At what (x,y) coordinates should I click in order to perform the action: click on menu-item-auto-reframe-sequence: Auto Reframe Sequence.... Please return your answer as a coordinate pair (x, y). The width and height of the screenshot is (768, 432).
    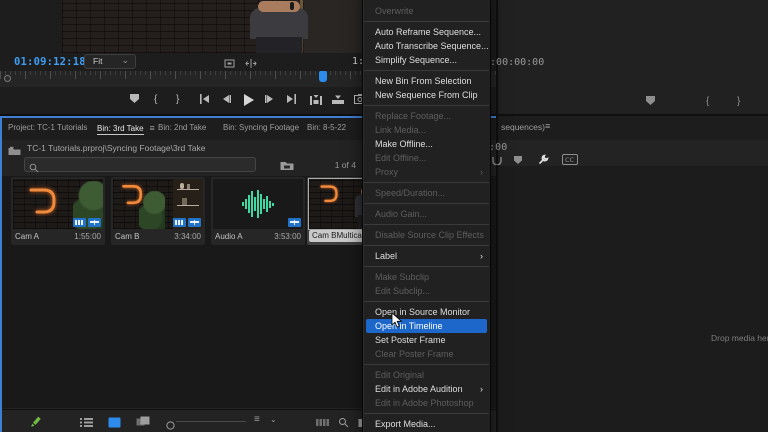
    Looking at the image, I should click on (426, 32).